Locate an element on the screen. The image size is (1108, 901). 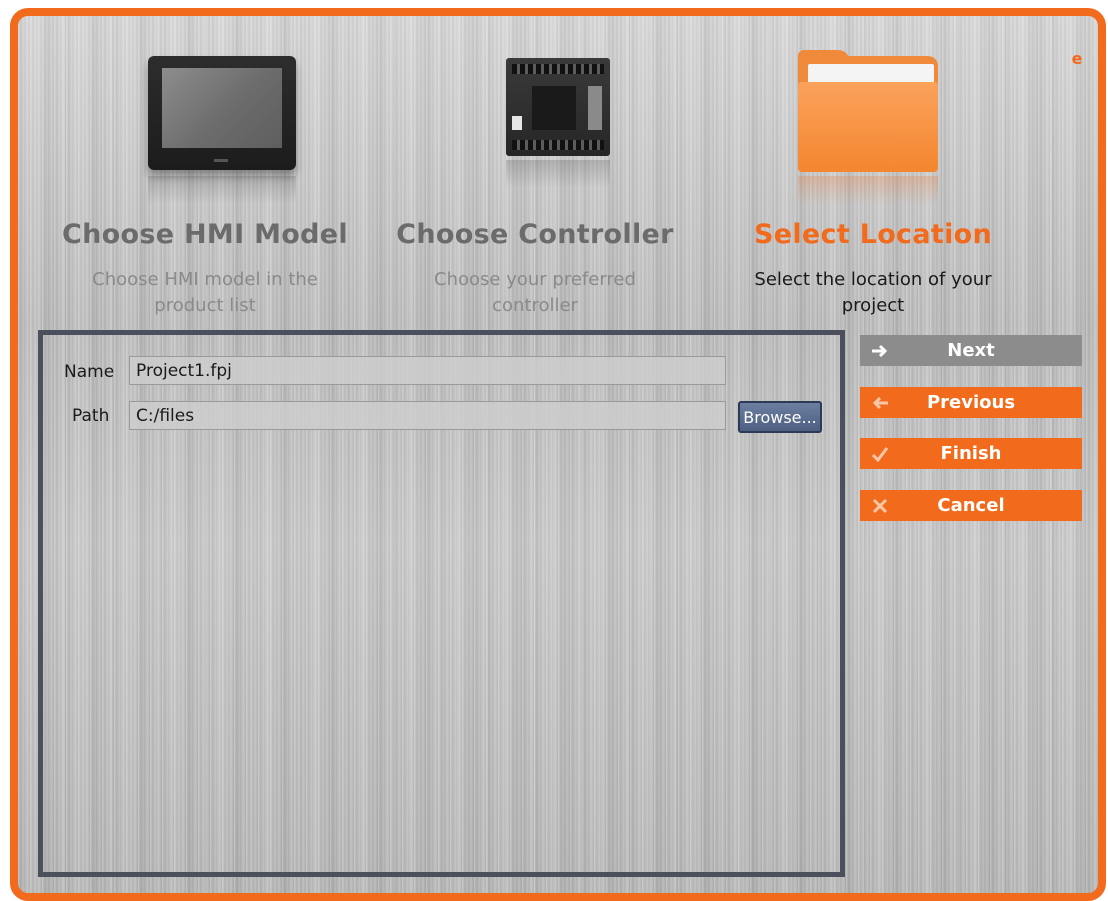
folder-image is located at coordinates (873, 116).